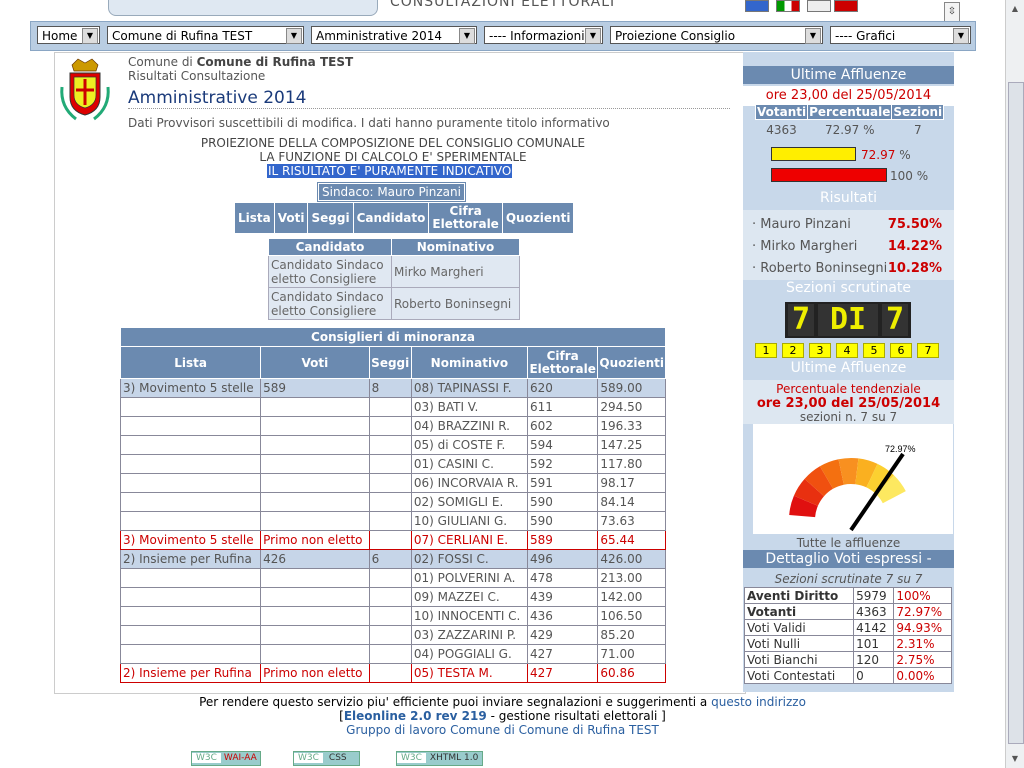 This screenshot has height=768, width=1024. Describe the element at coordinates (326, 758) in the screenshot. I see `w3c-css-badge: W3C CSS` at that location.